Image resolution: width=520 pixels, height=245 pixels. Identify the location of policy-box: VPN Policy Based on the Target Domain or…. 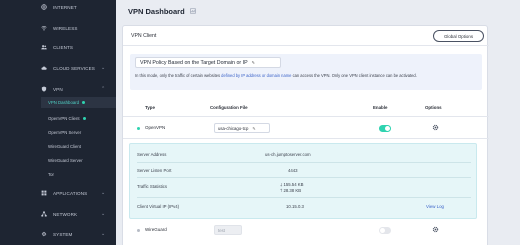
(306, 72).